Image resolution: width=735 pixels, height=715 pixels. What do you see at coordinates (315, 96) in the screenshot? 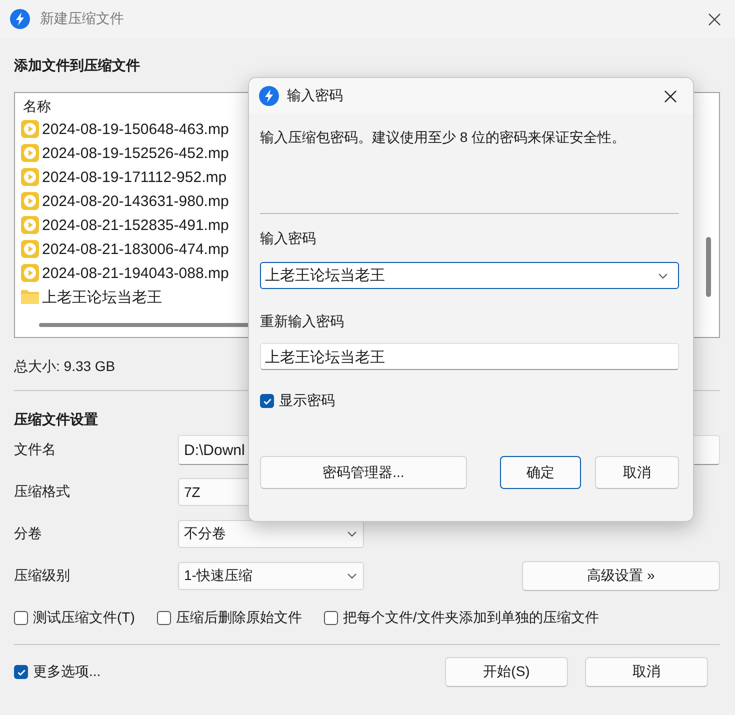
I see `dialog-title: 输入密码` at bounding box center [315, 96].